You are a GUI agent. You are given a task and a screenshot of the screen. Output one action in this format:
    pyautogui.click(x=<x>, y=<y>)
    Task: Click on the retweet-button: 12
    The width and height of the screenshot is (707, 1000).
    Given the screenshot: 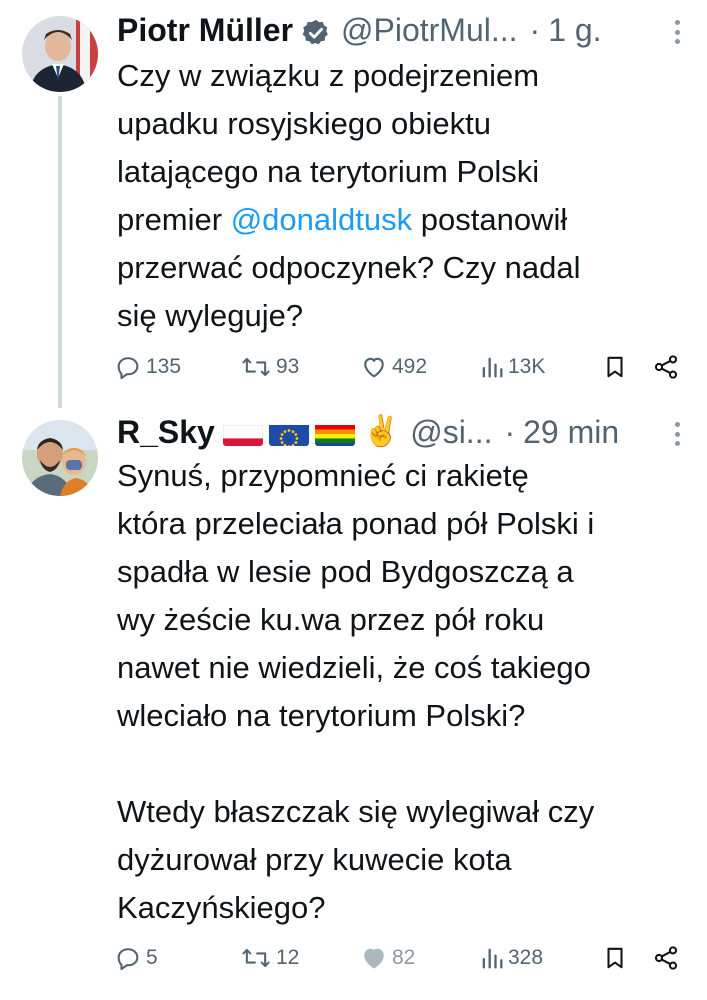 What is the action you would take?
    pyautogui.click(x=269, y=958)
    